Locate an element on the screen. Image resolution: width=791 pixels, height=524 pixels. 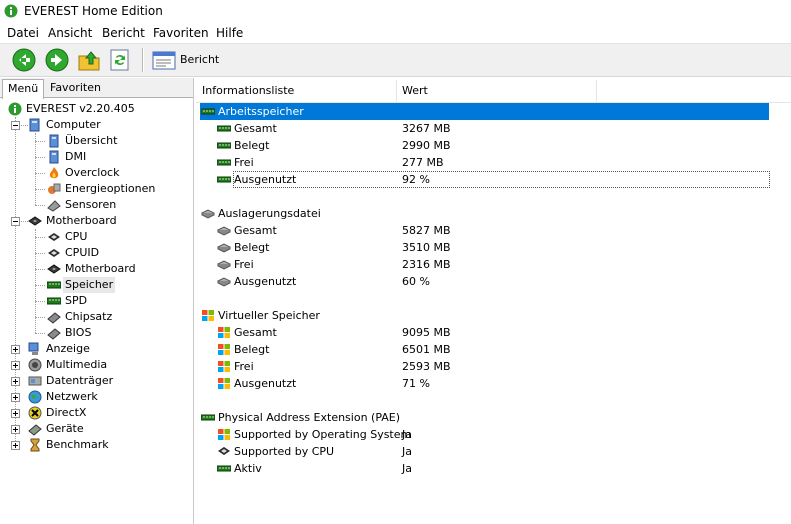
expand-netzwerk-toggle is located at coordinates (15, 397).